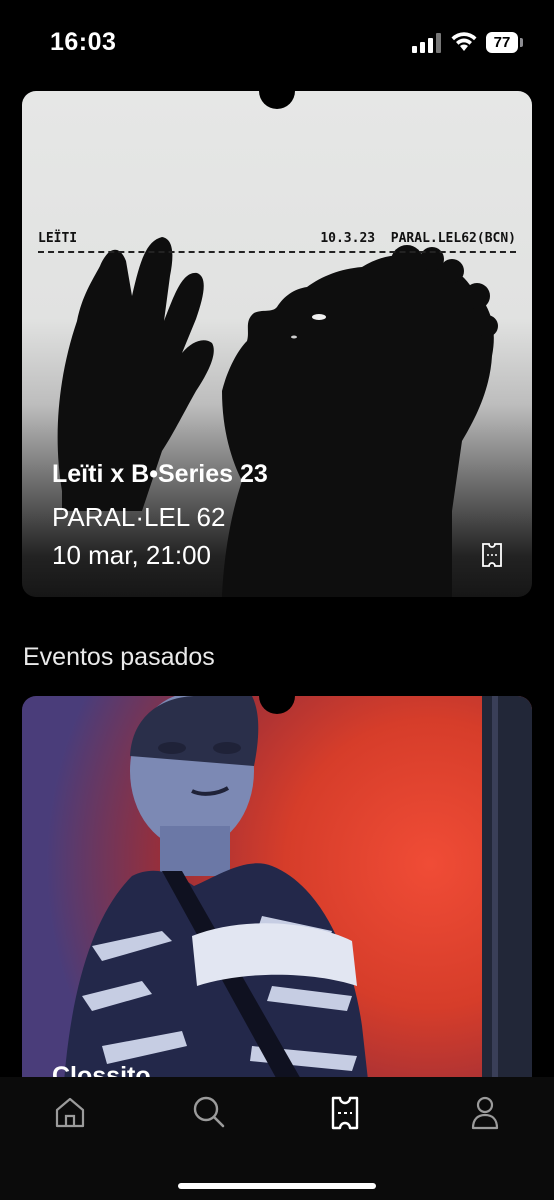 The height and width of the screenshot is (1200, 554). Describe the element at coordinates (464, 41) in the screenshot. I see `wifi-icon` at that location.